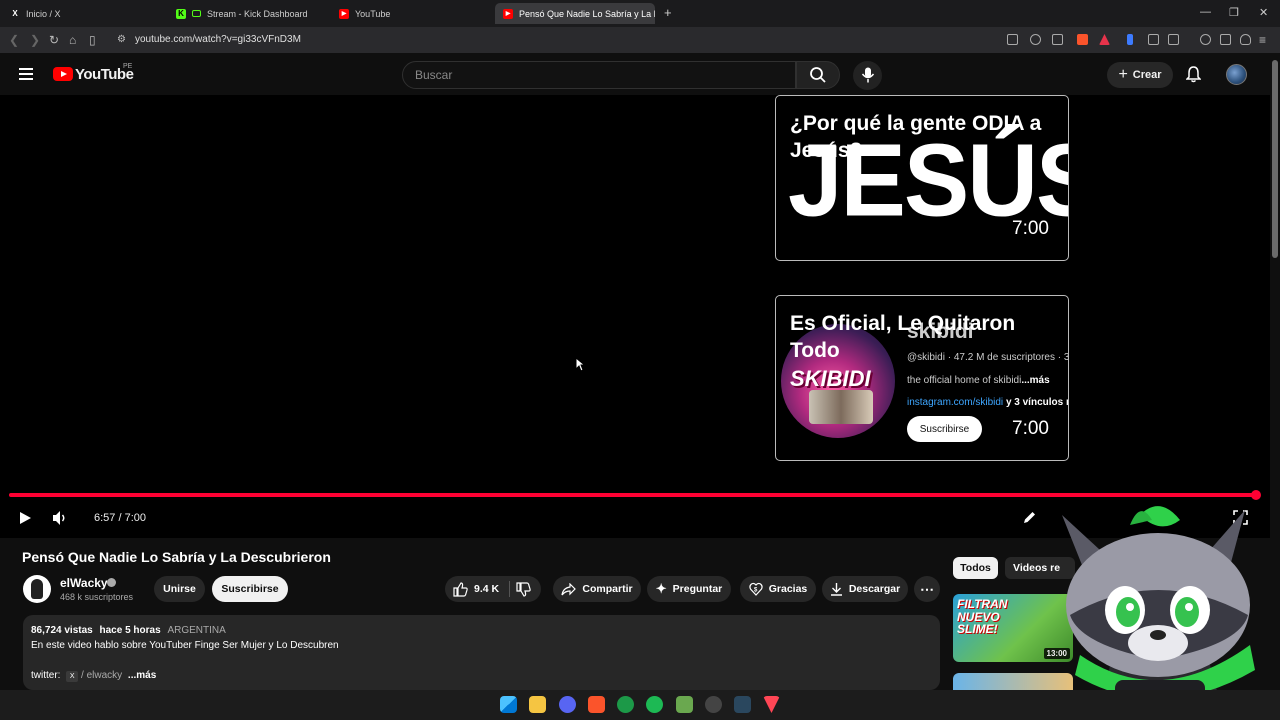  What do you see at coordinates (756, 589) in the screenshot?
I see `super-thanks-icon: $` at bounding box center [756, 589].